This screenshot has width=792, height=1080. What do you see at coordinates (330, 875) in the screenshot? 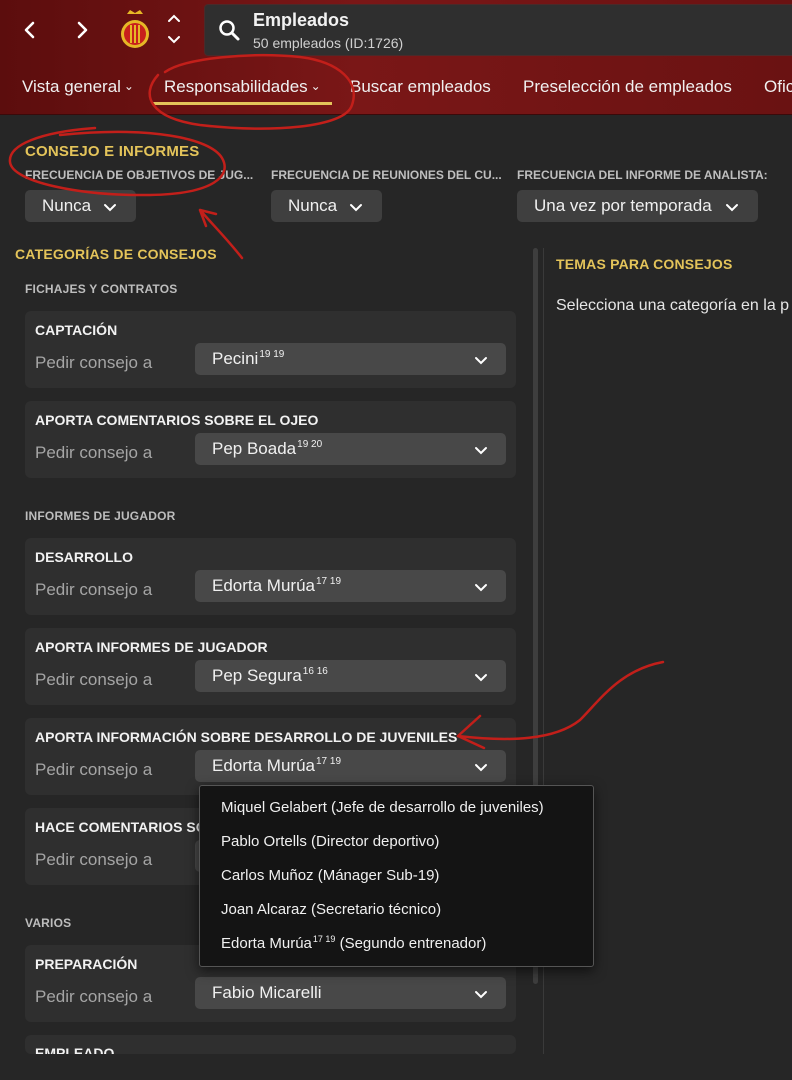
I see `menu-item: Carlos Muñoz (Mánager Sub-19)` at bounding box center [330, 875].